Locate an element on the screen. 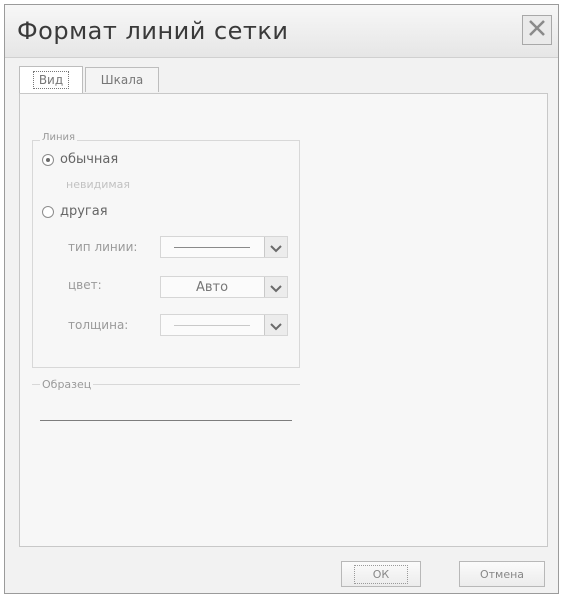 The image size is (563, 598). thickness-combo is located at coordinates (224, 325).